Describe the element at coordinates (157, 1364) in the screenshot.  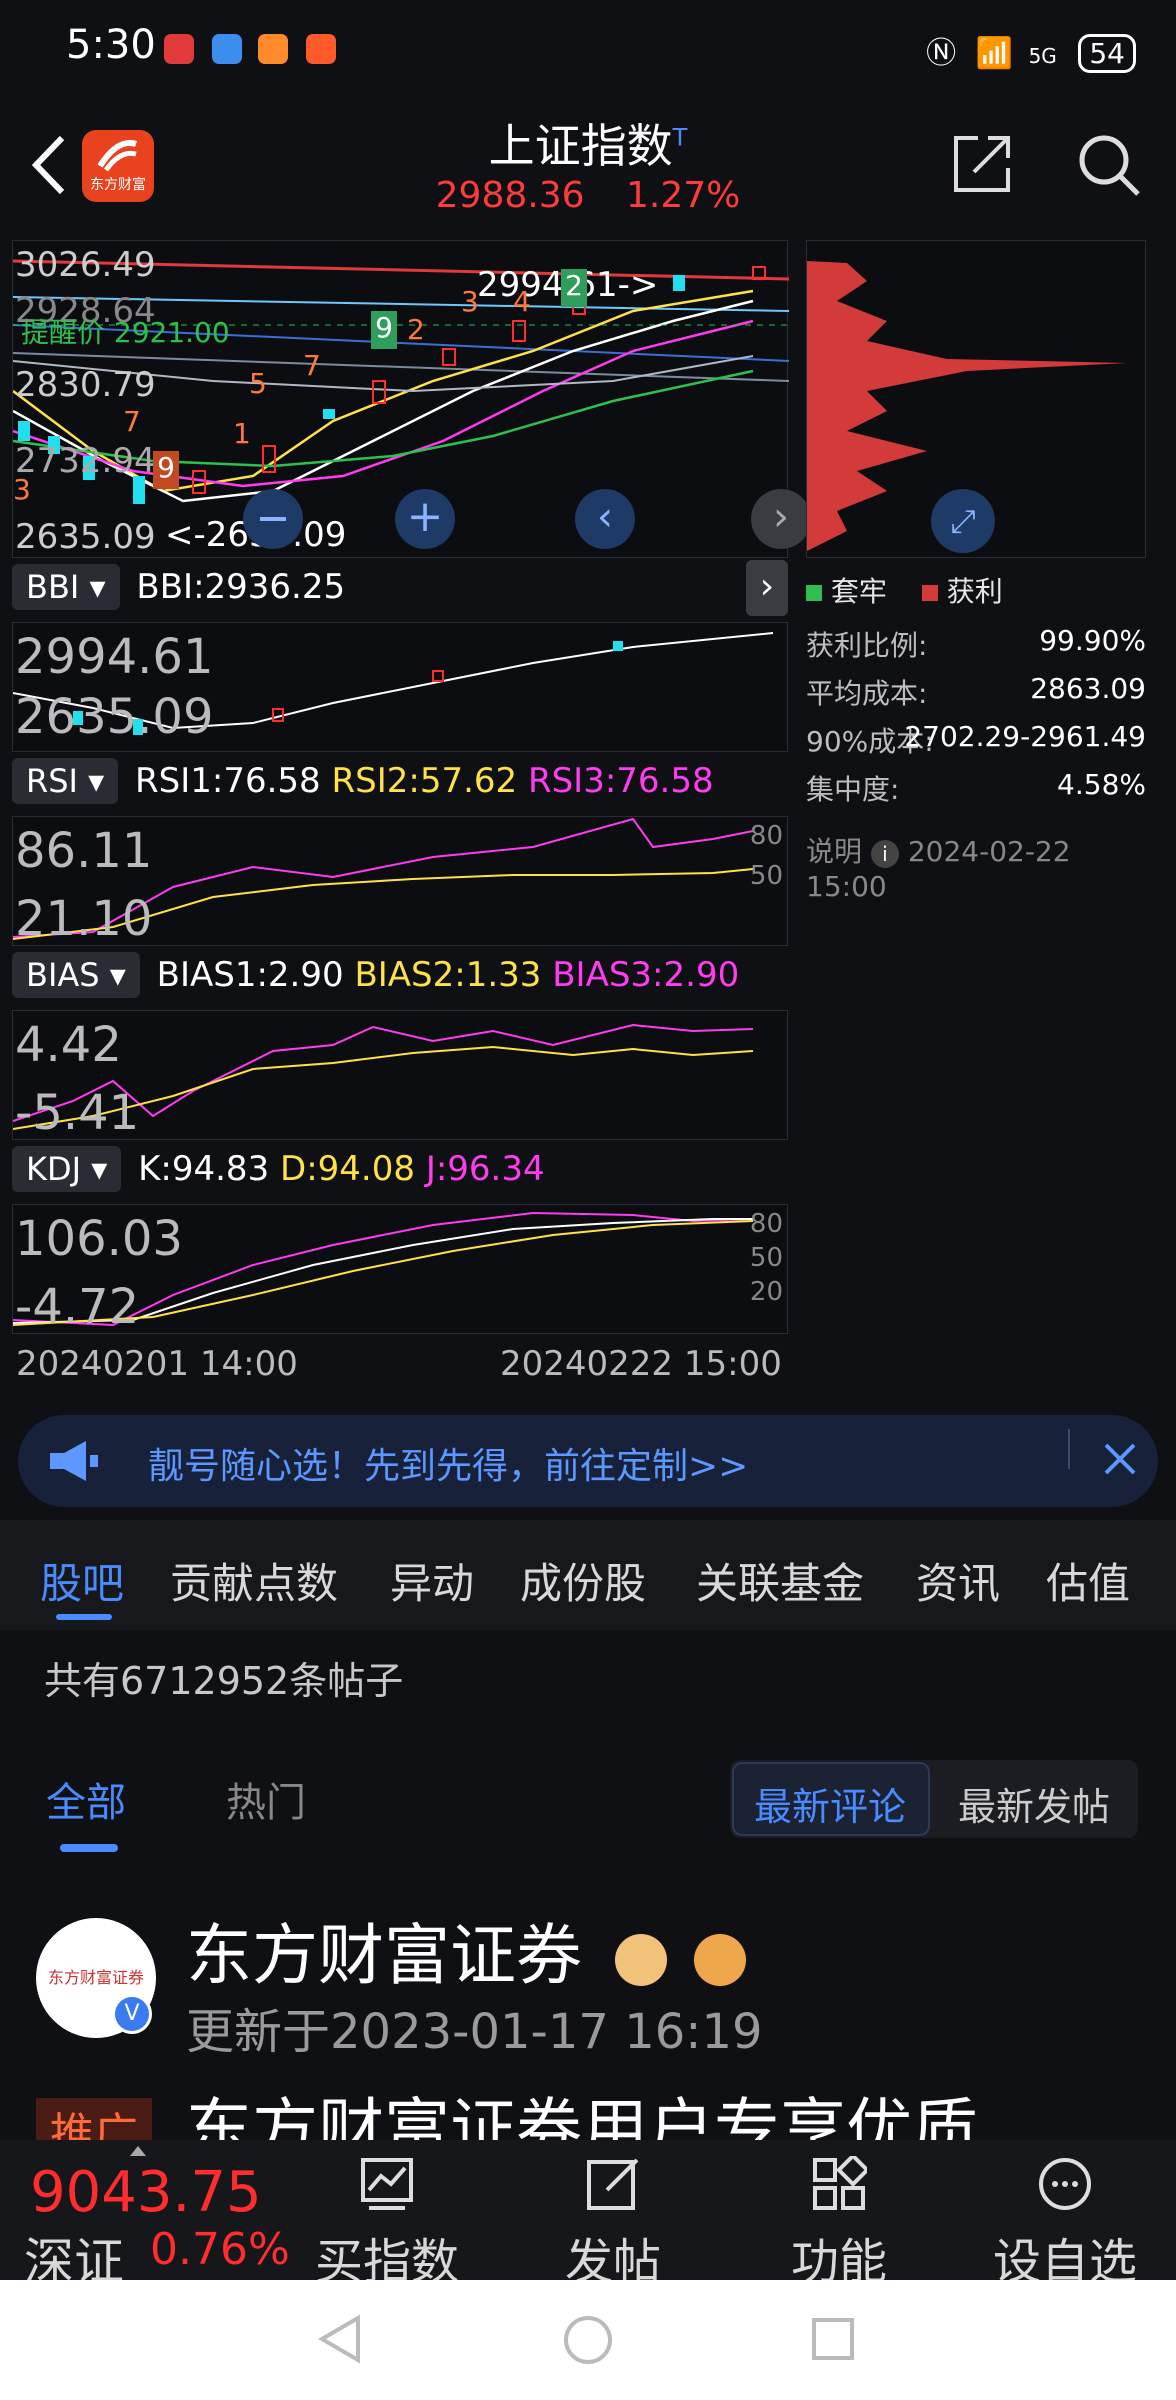
I see `time-axis-start: 20240201 14:00` at that location.